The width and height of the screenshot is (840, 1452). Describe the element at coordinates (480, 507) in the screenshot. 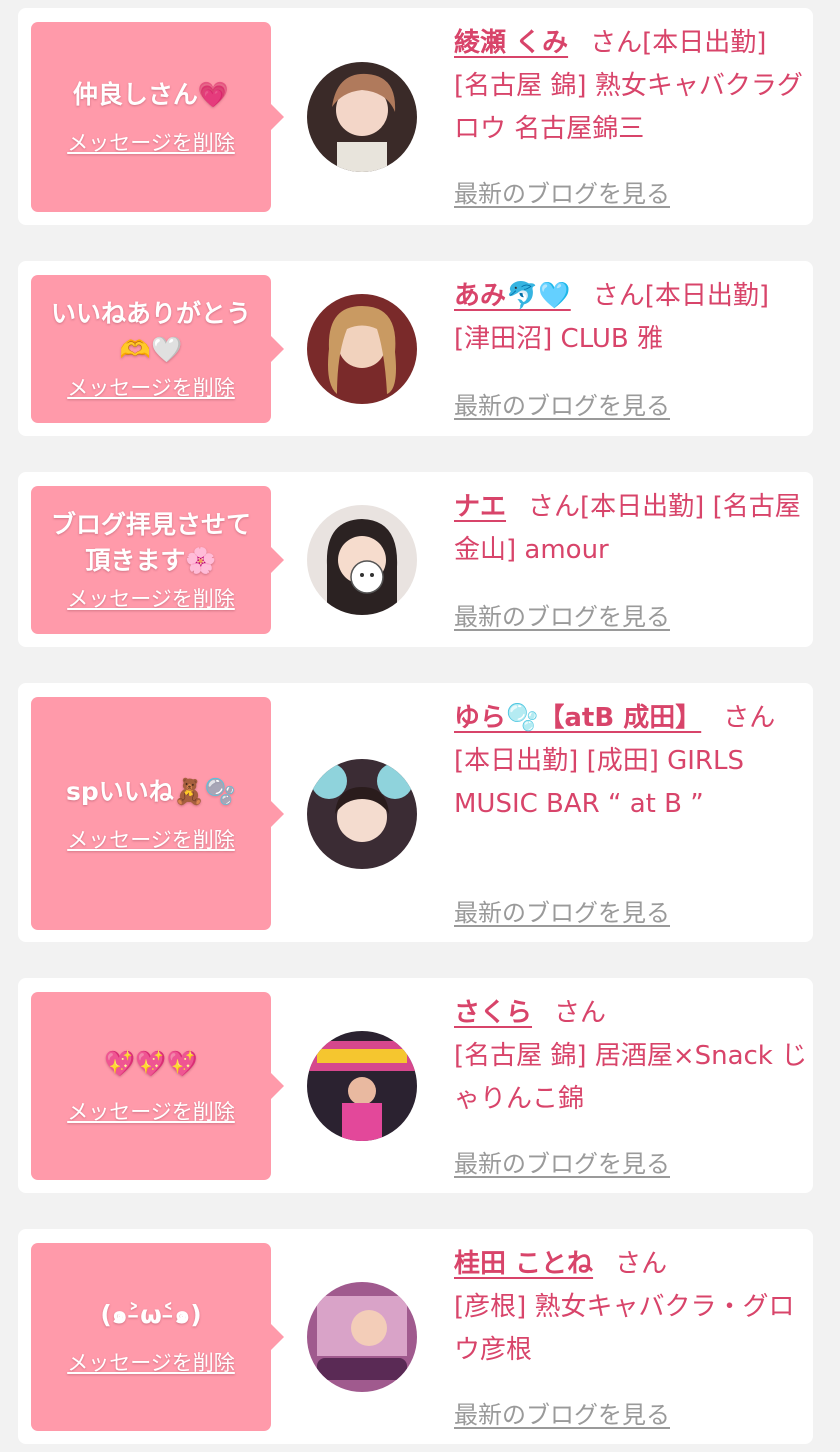

I see `cast-name-link: ナエ` at that location.